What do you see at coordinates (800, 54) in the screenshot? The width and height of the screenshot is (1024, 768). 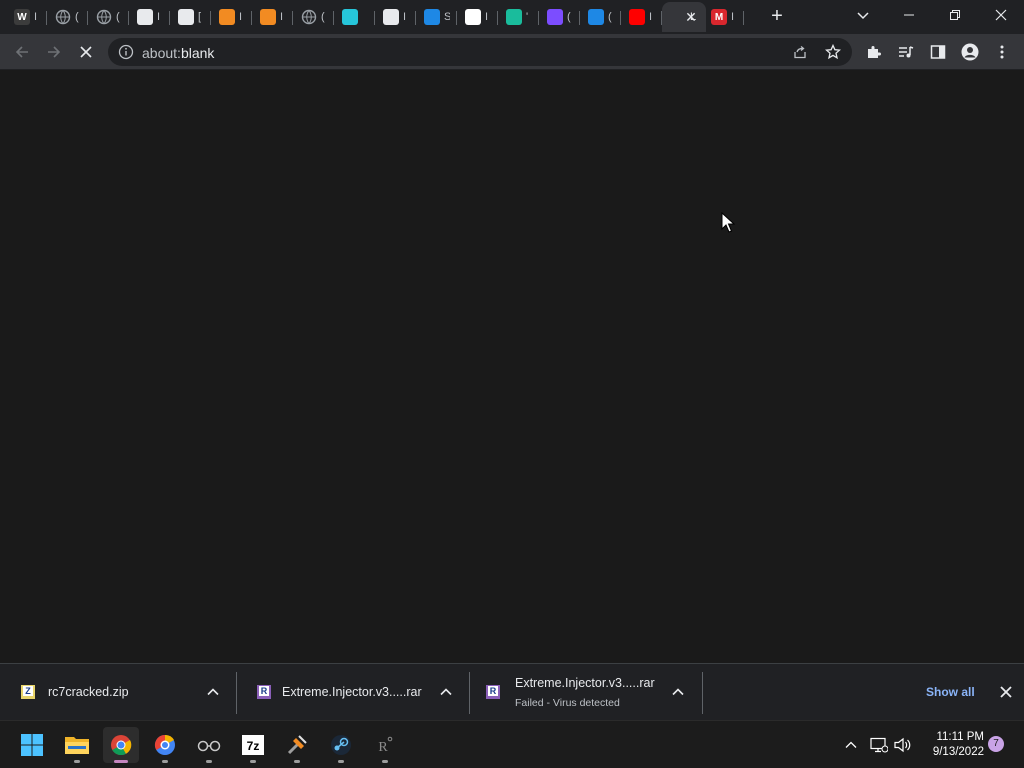 I see `share-button` at bounding box center [800, 54].